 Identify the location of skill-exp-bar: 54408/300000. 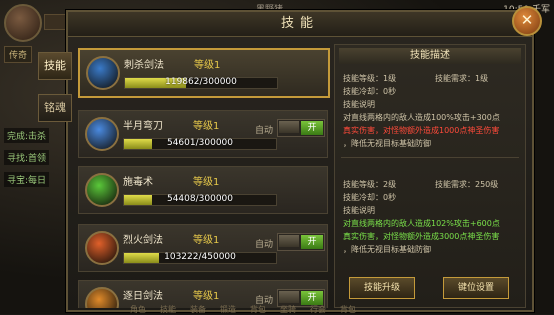
(200, 200).